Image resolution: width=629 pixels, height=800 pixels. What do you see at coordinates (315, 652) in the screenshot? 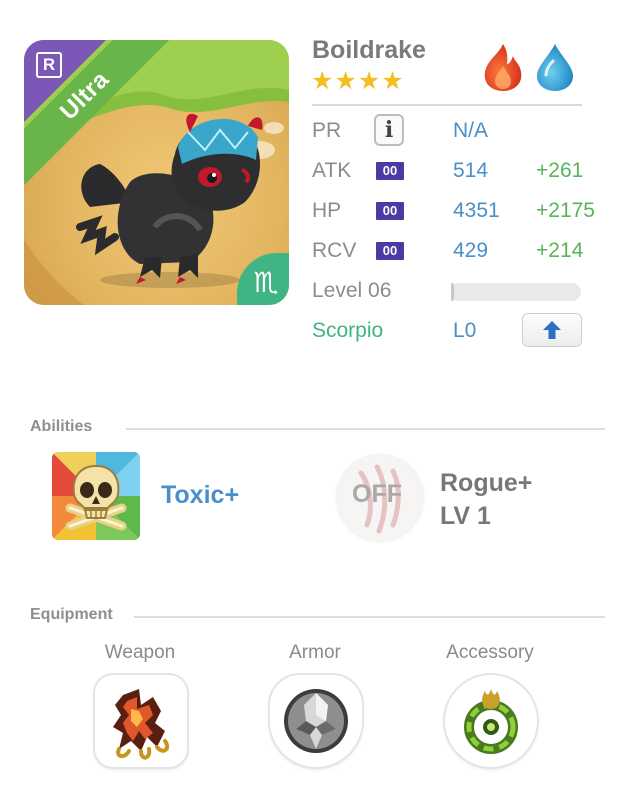
I see `armor-slot-label: Armor` at bounding box center [315, 652].